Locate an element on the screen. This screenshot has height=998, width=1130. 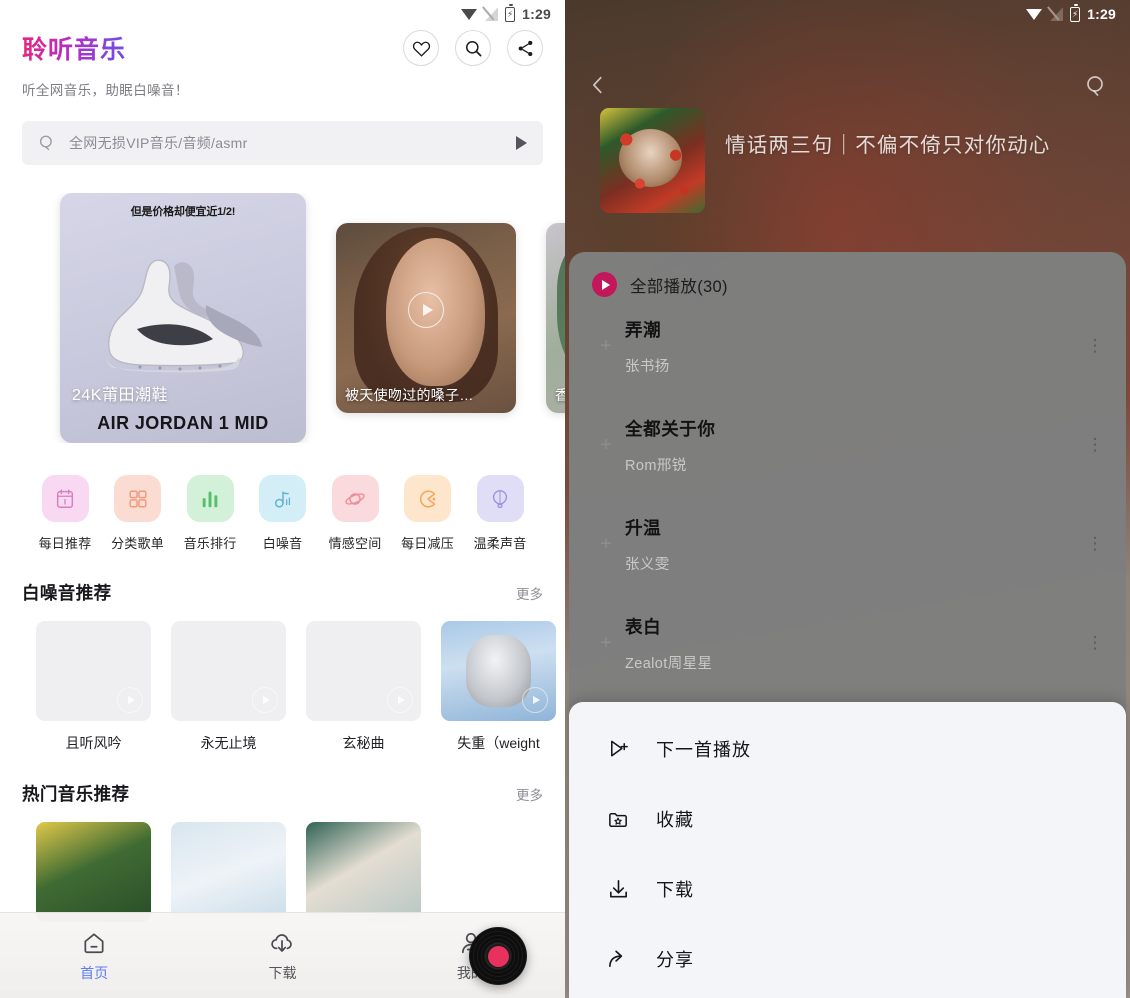
search-bar: 全网无损VIP音乐/音频/asmr is located at coordinates (282, 143).